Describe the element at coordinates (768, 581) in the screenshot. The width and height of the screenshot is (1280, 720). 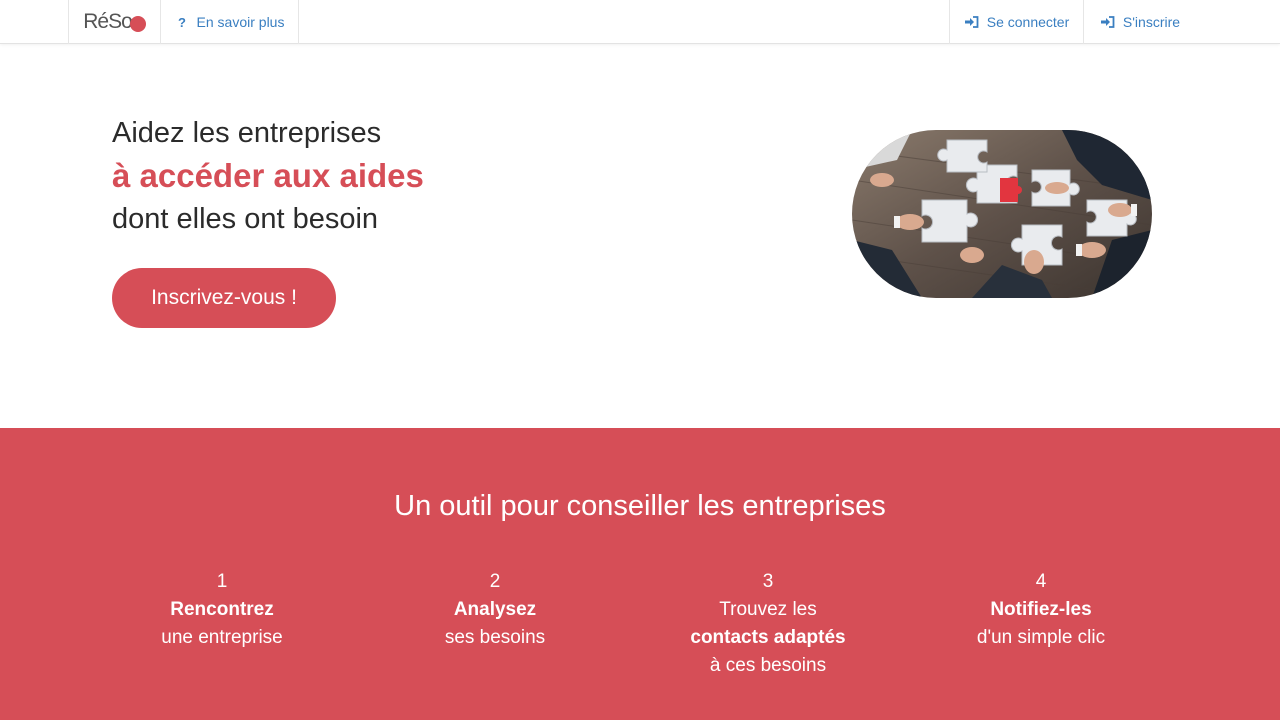
I see `step-number: 3` at that location.